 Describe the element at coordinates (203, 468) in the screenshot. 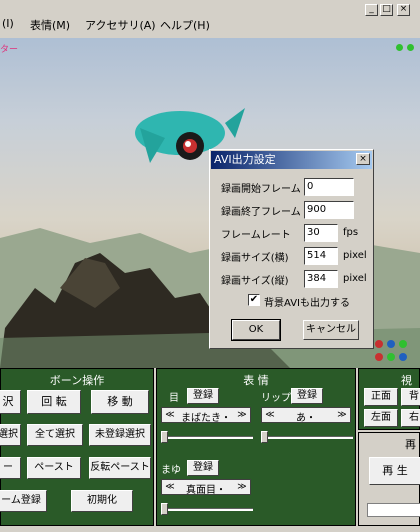

I see `brow-register-button: 登録` at that location.